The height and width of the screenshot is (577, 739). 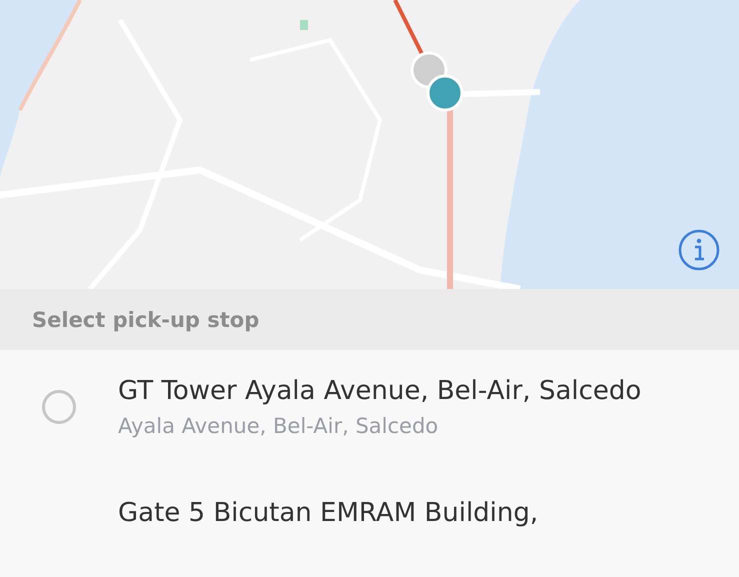 I want to click on info-icon, so click(x=699, y=250).